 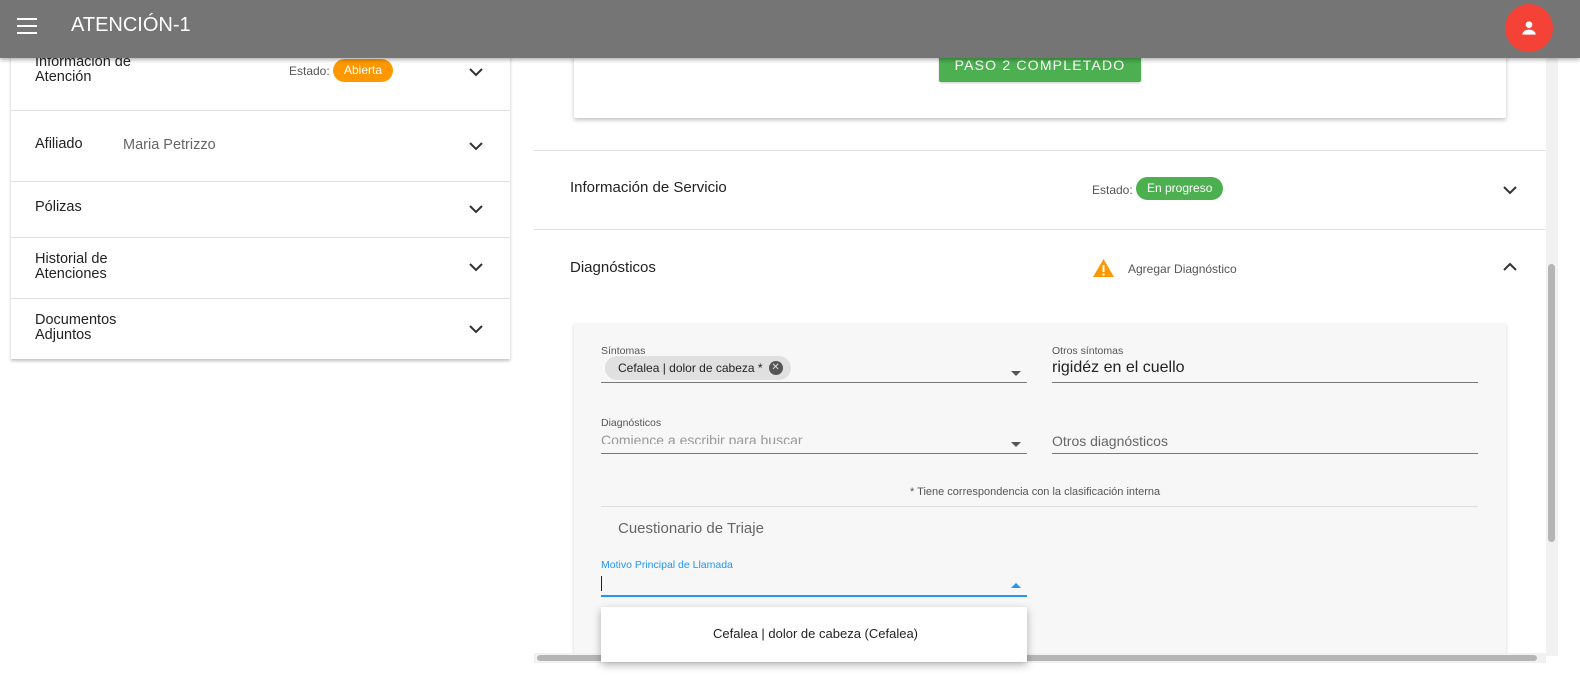 What do you see at coordinates (76, 320) in the screenshot?
I see `title-line: Documentos` at bounding box center [76, 320].